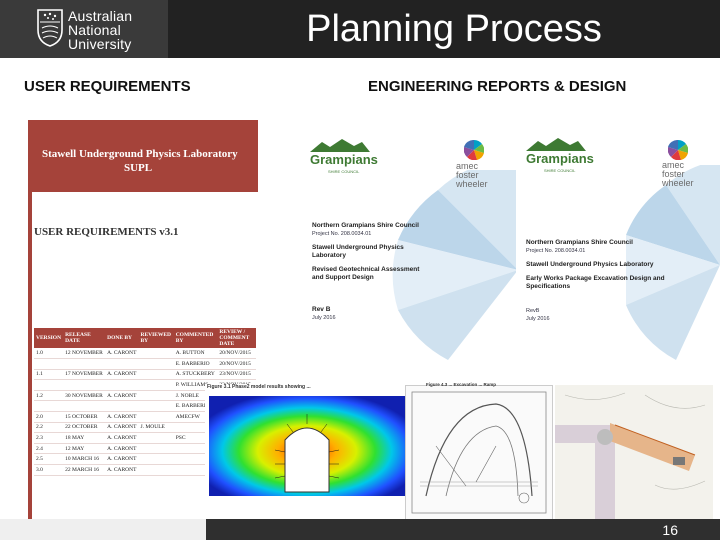 This screenshot has width=720, height=540. What do you see at coordinates (195, 364) in the screenshot?
I see `table-cell: E. BARBERIO` at bounding box center [195, 364].